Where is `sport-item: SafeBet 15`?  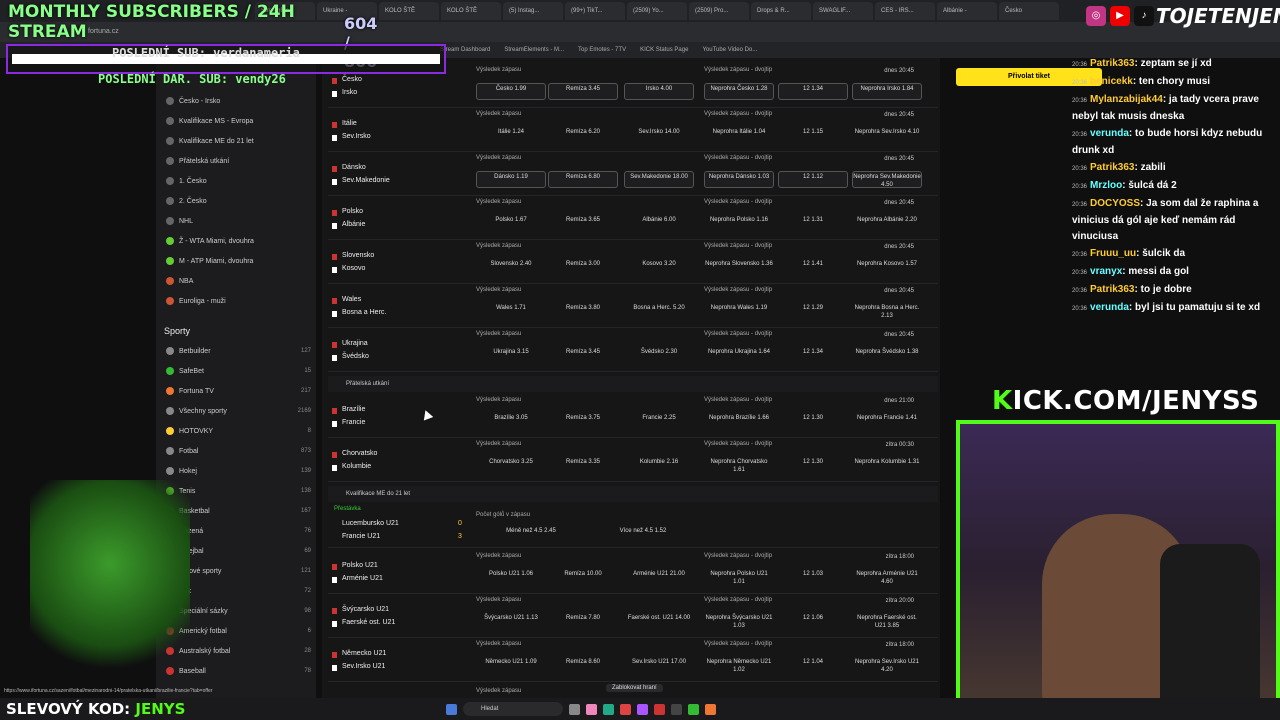 sport-item: SafeBet 15 is located at coordinates (238, 371).